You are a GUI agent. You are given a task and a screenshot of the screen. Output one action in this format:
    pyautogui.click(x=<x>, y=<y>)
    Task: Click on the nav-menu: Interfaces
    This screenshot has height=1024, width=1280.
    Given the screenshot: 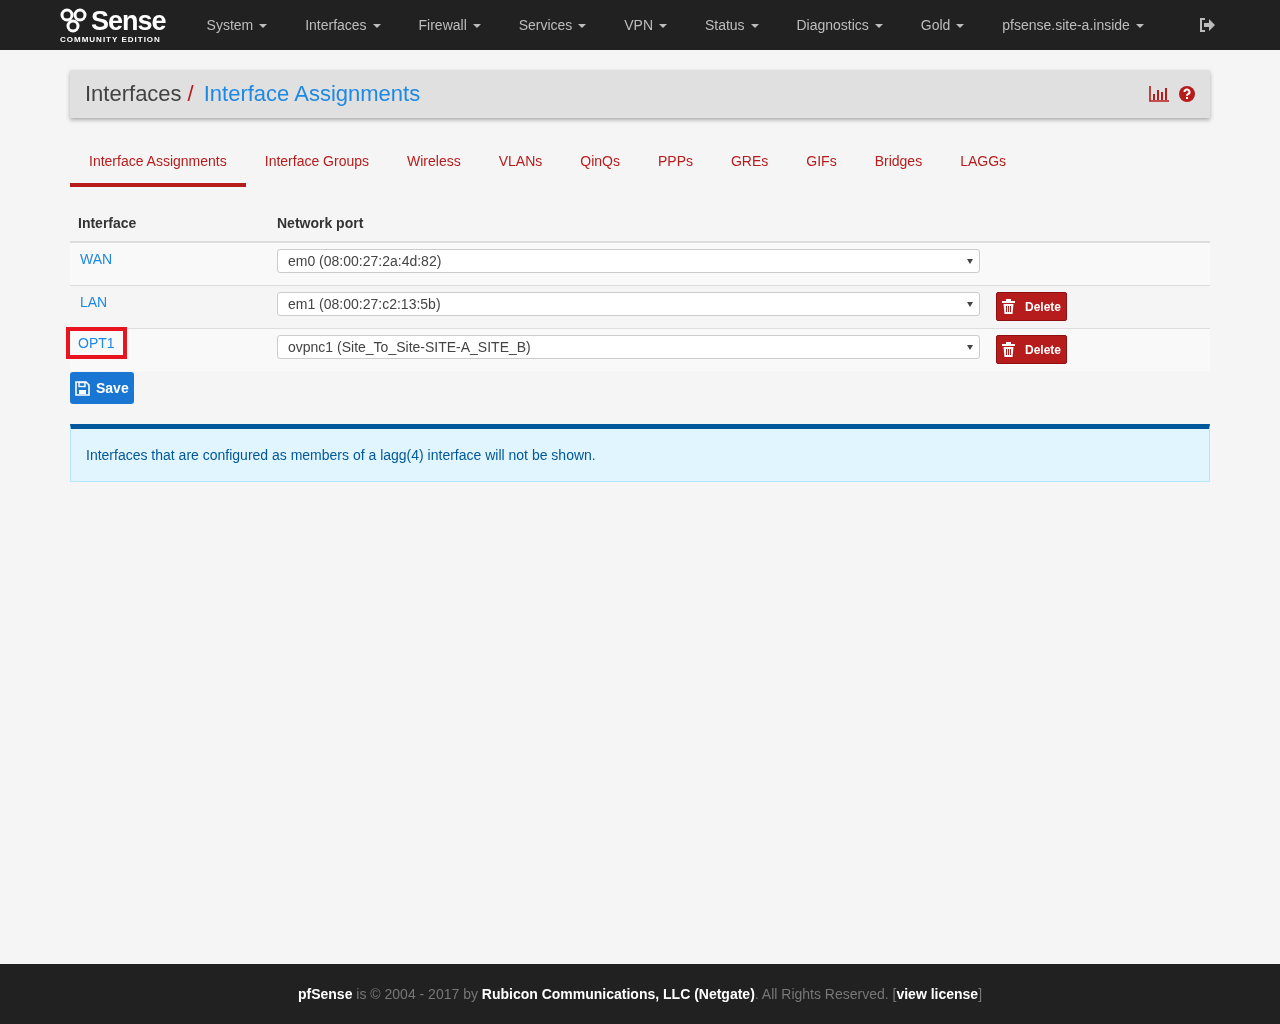 What is the action you would take?
    pyautogui.click(x=343, y=25)
    